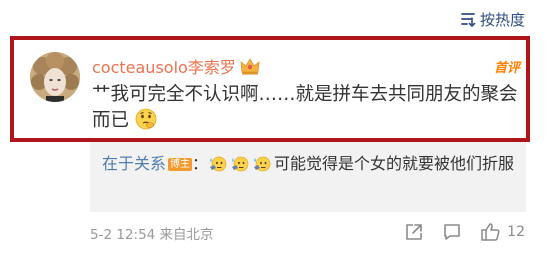  Describe the element at coordinates (491, 232) in the screenshot. I see `thumbs-up-icon` at that location.